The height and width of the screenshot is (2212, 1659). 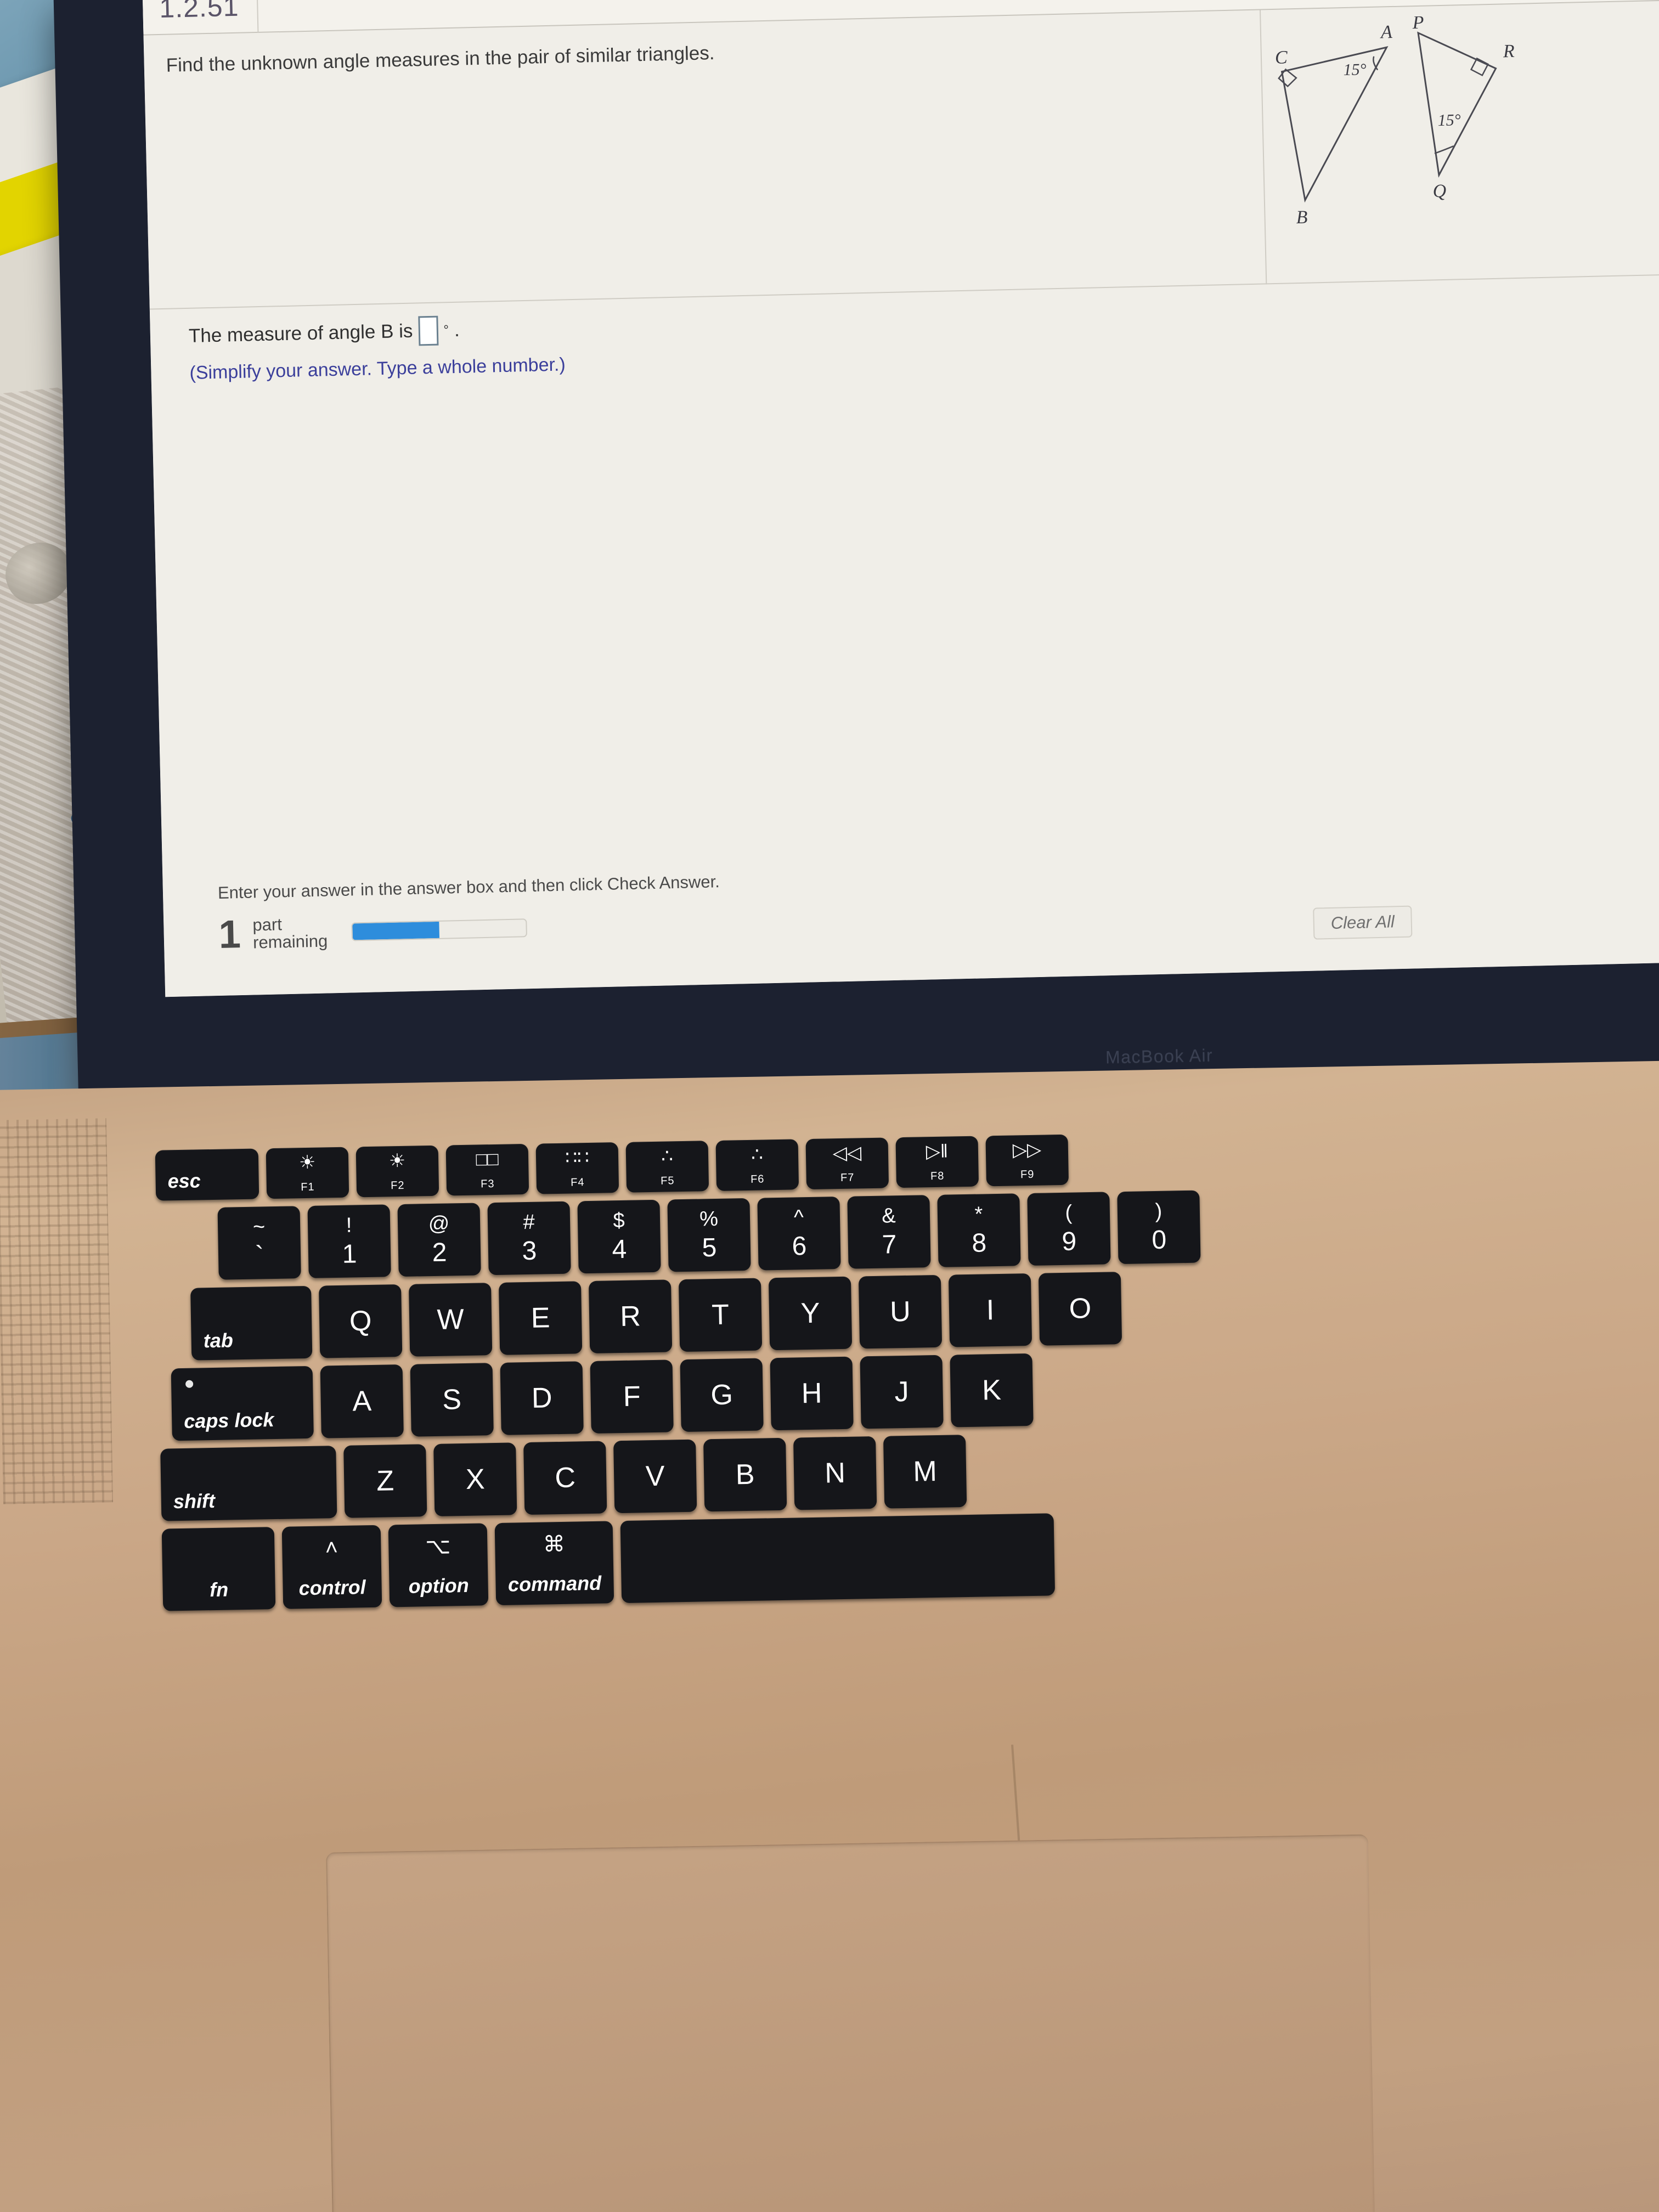 What do you see at coordinates (398, 1171) in the screenshot?
I see `key-f2: ☀ F2` at bounding box center [398, 1171].